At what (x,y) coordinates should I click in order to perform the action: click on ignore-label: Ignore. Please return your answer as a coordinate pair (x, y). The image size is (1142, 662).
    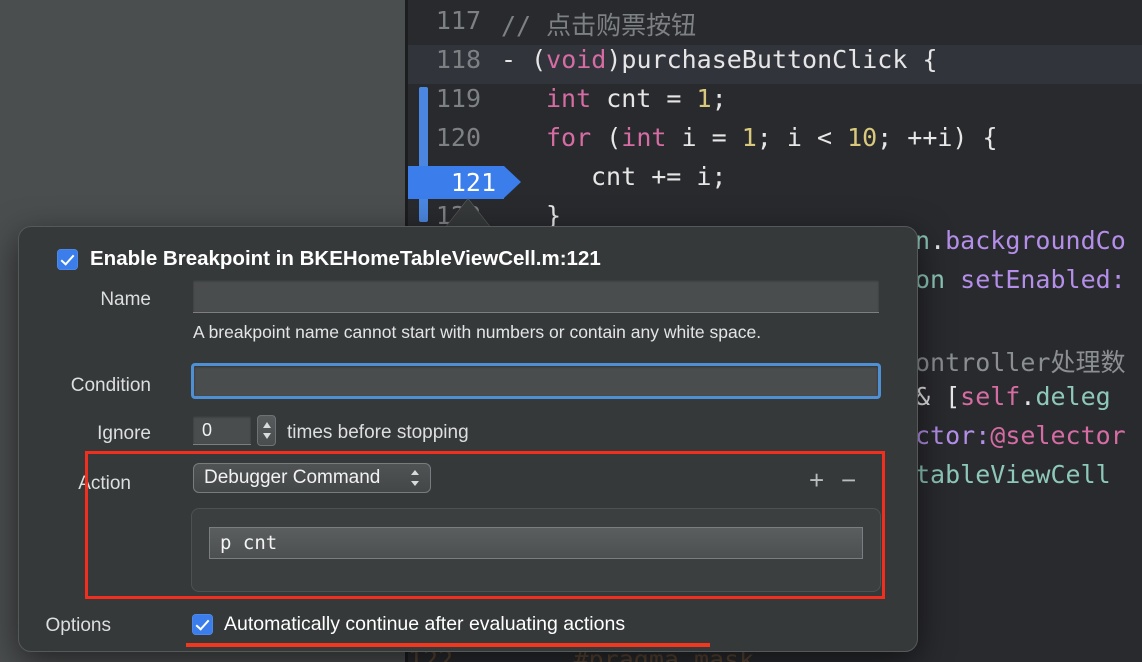
    Looking at the image, I should click on (124, 433).